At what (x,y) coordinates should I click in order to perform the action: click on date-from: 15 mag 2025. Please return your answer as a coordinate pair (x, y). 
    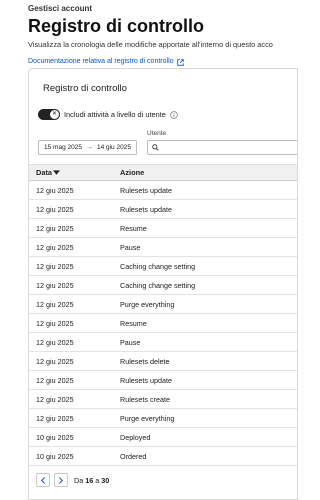
    Looking at the image, I should click on (63, 147).